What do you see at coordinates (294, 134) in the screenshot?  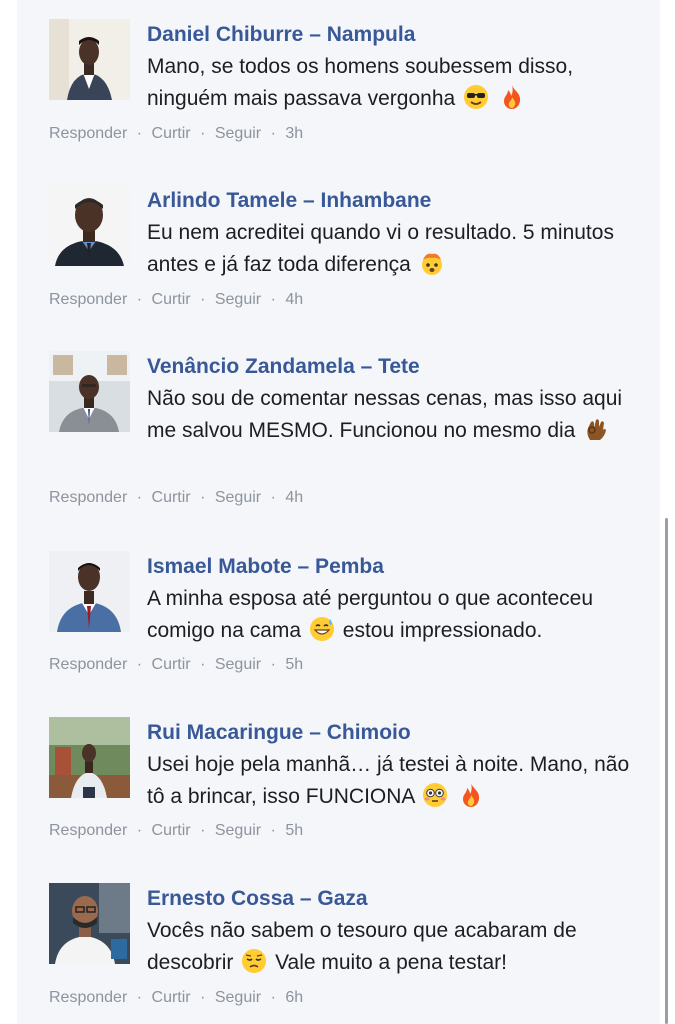 I see `timestamp: 3h` at bounding box center [294, 134].